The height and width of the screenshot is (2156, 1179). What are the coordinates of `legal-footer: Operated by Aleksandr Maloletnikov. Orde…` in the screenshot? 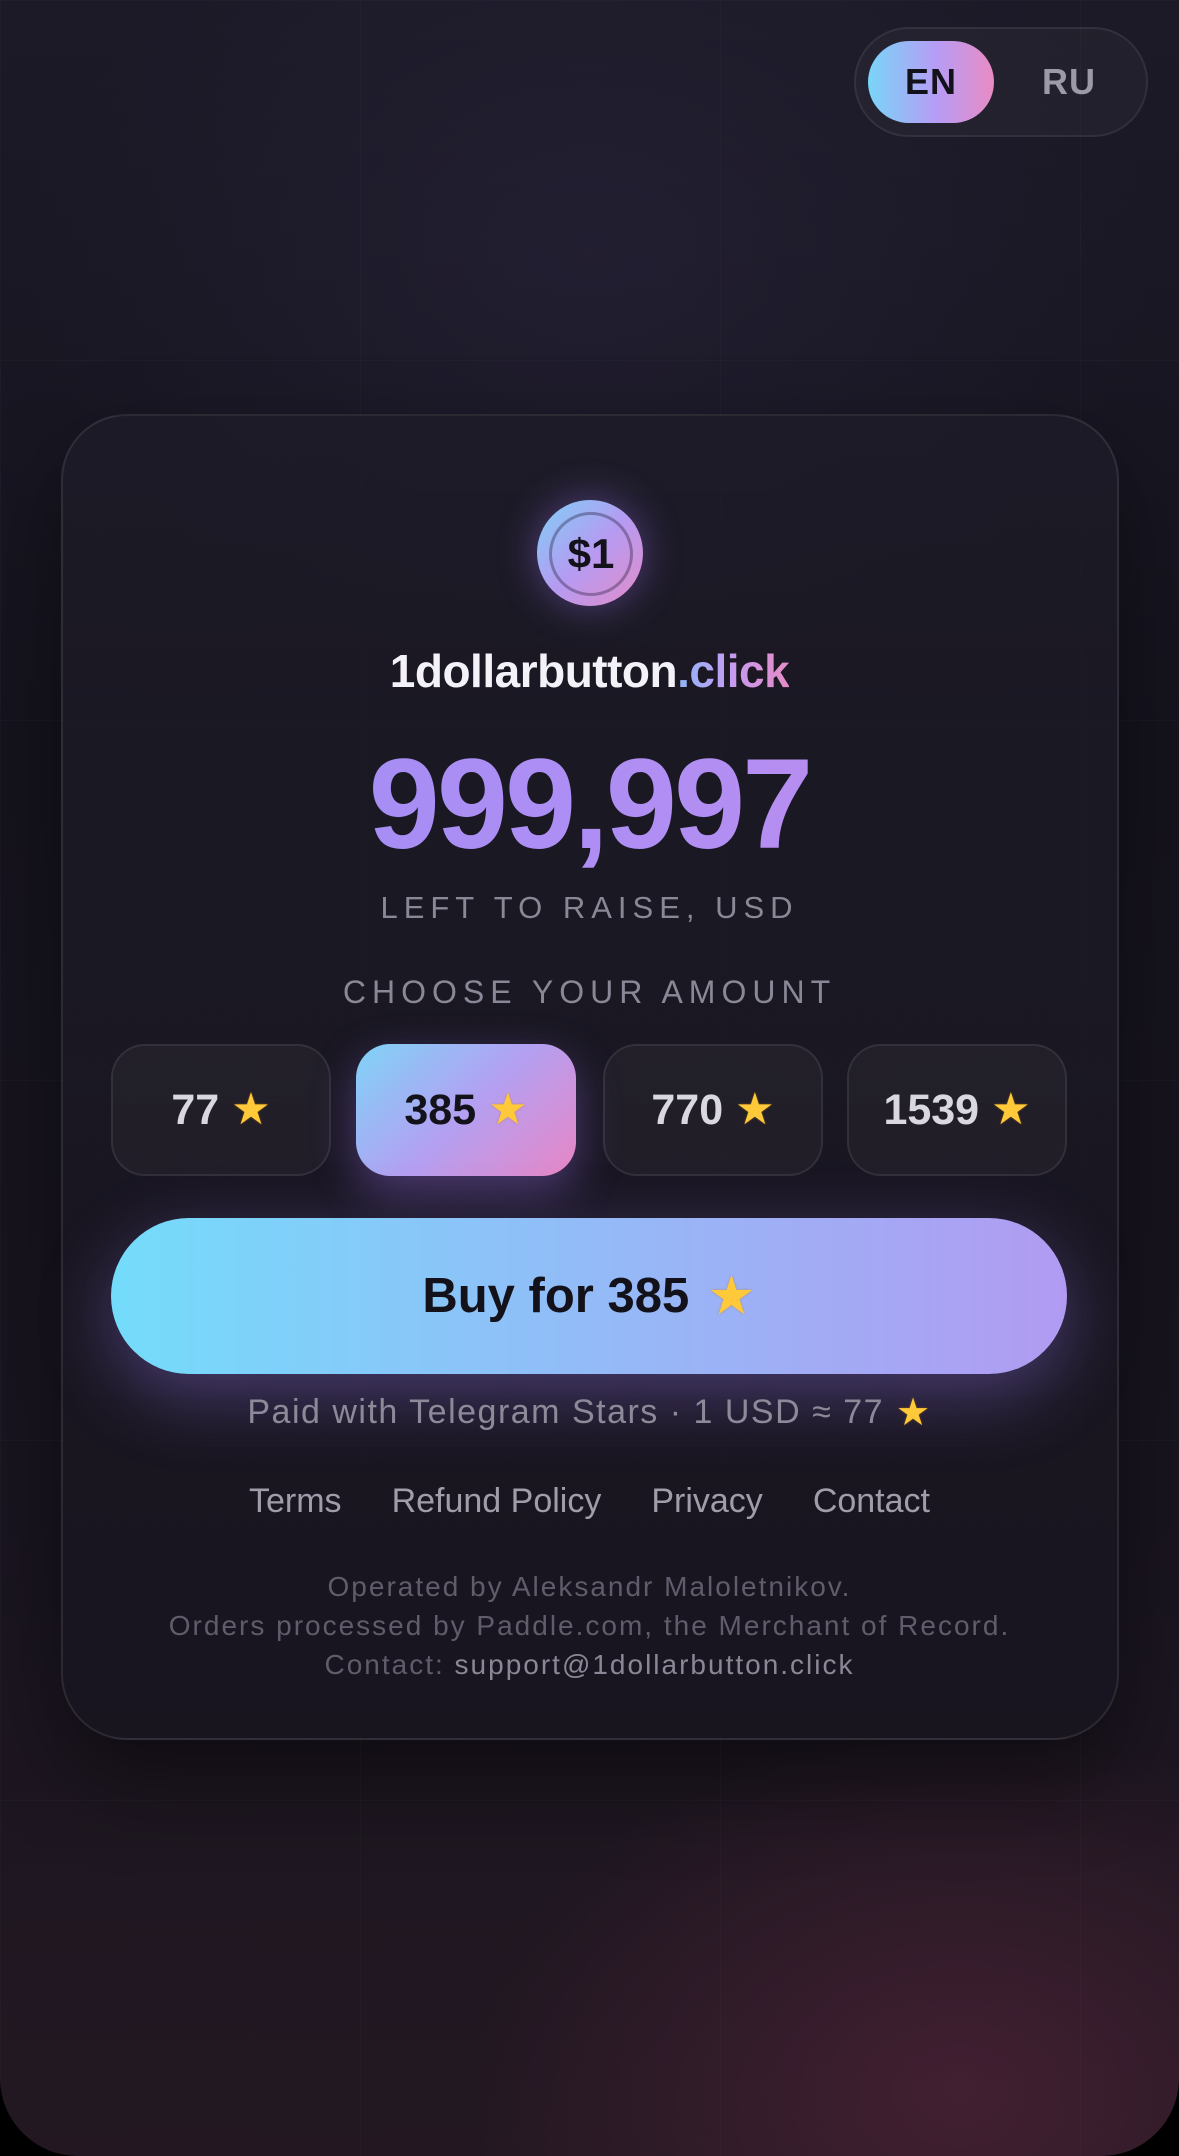 It's located at (589, 1625).